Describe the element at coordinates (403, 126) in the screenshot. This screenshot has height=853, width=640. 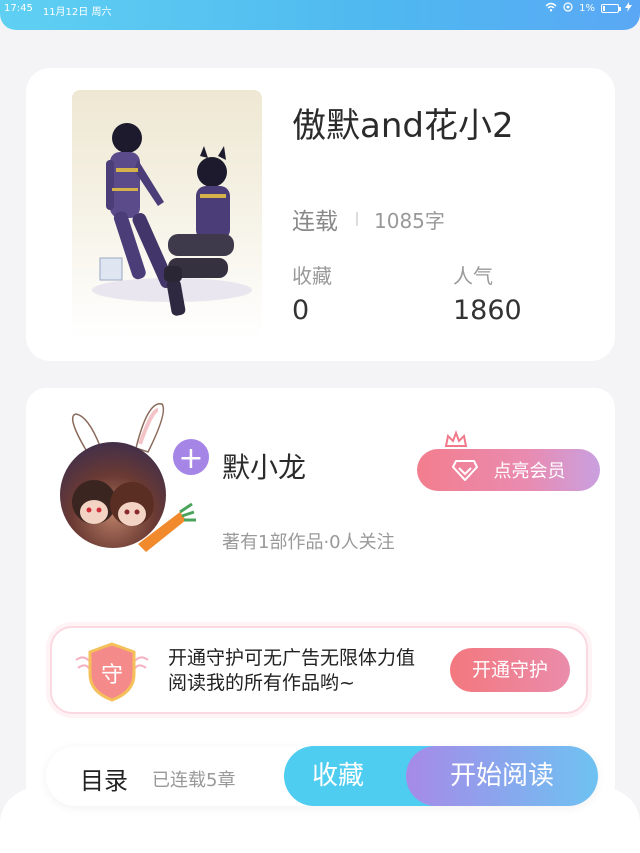
I see `book-title: 傲默and花小2` at that location.